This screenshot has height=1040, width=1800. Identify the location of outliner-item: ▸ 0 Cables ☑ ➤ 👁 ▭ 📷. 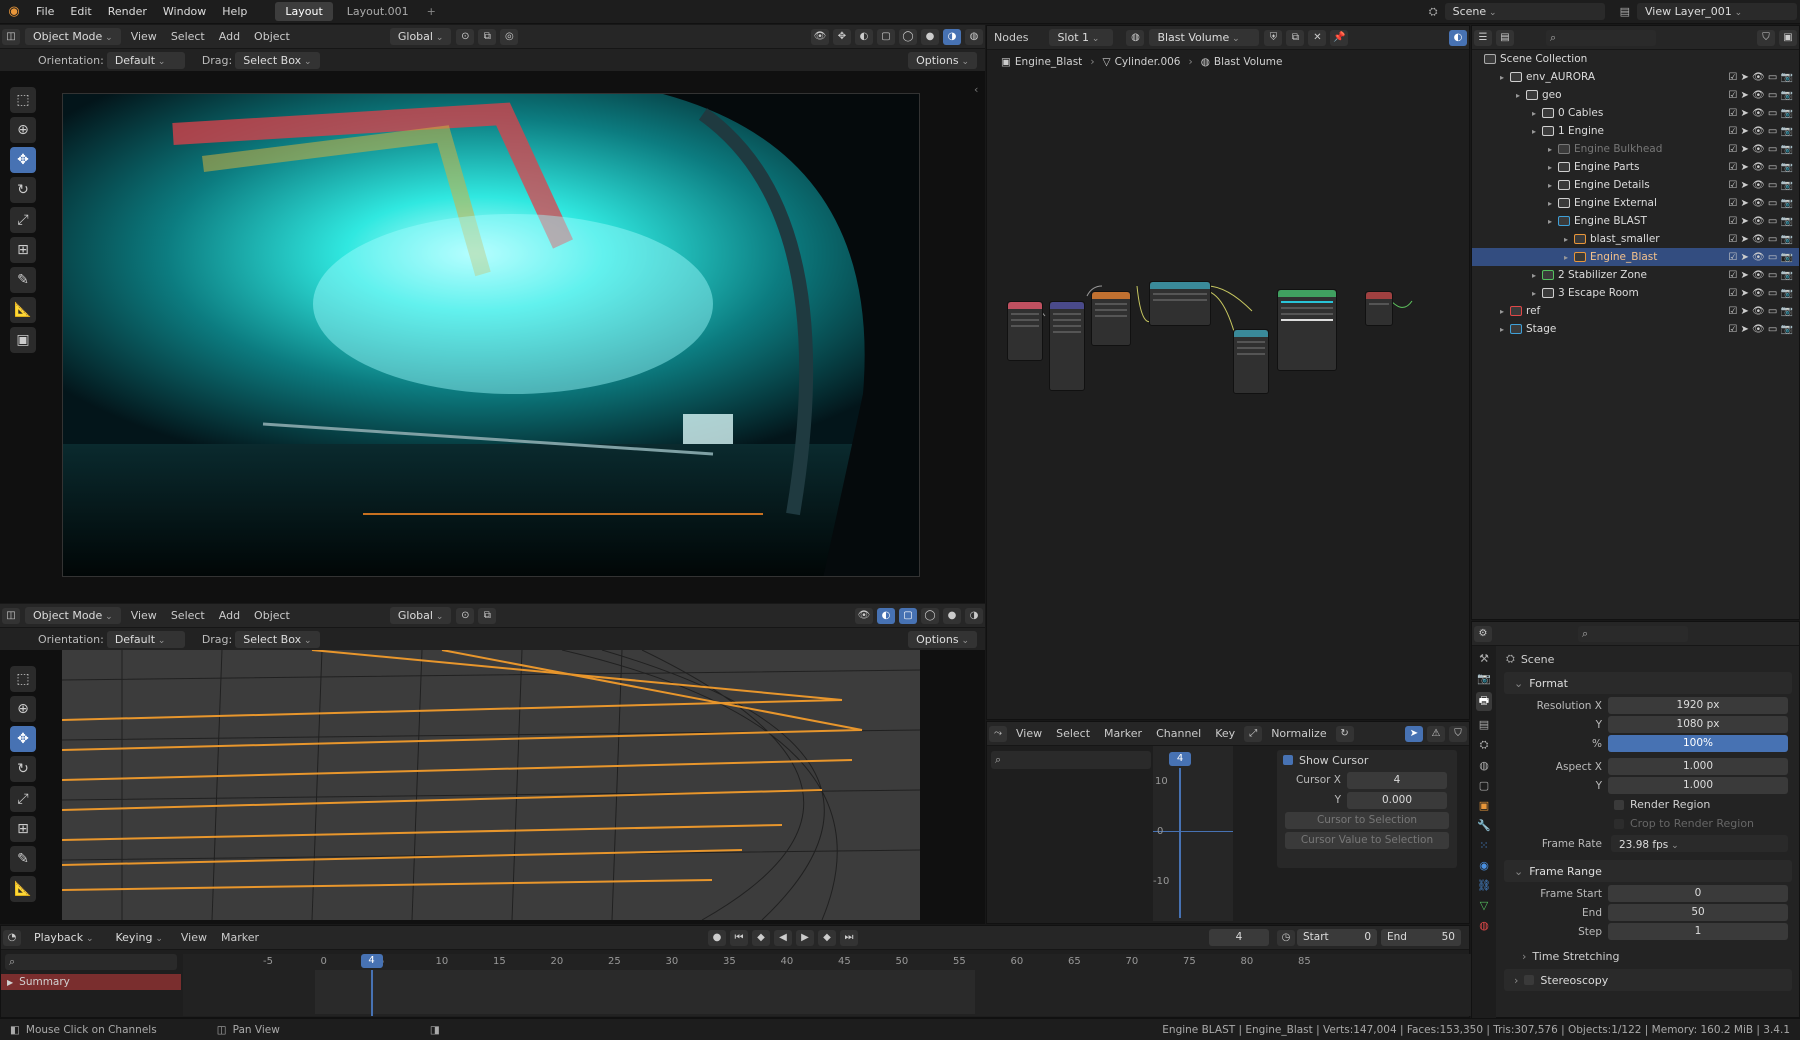
(1635, 113).